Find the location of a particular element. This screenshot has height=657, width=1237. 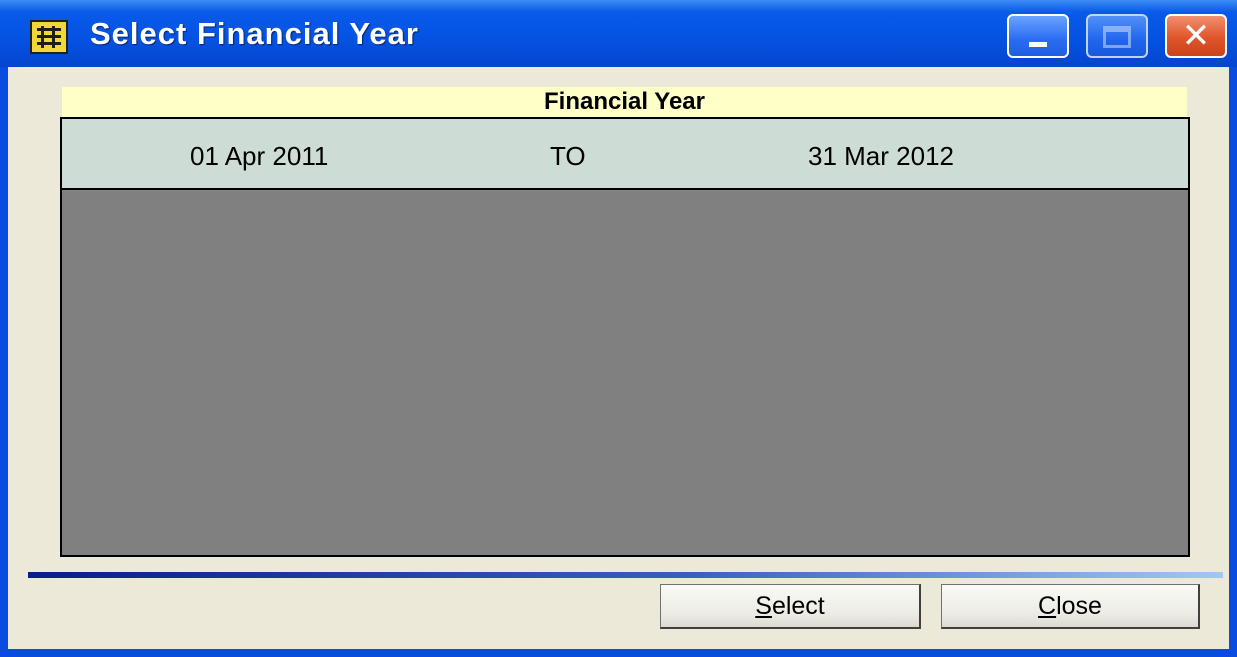

grid-header: Financial Year is located at coordinates (624, 102).